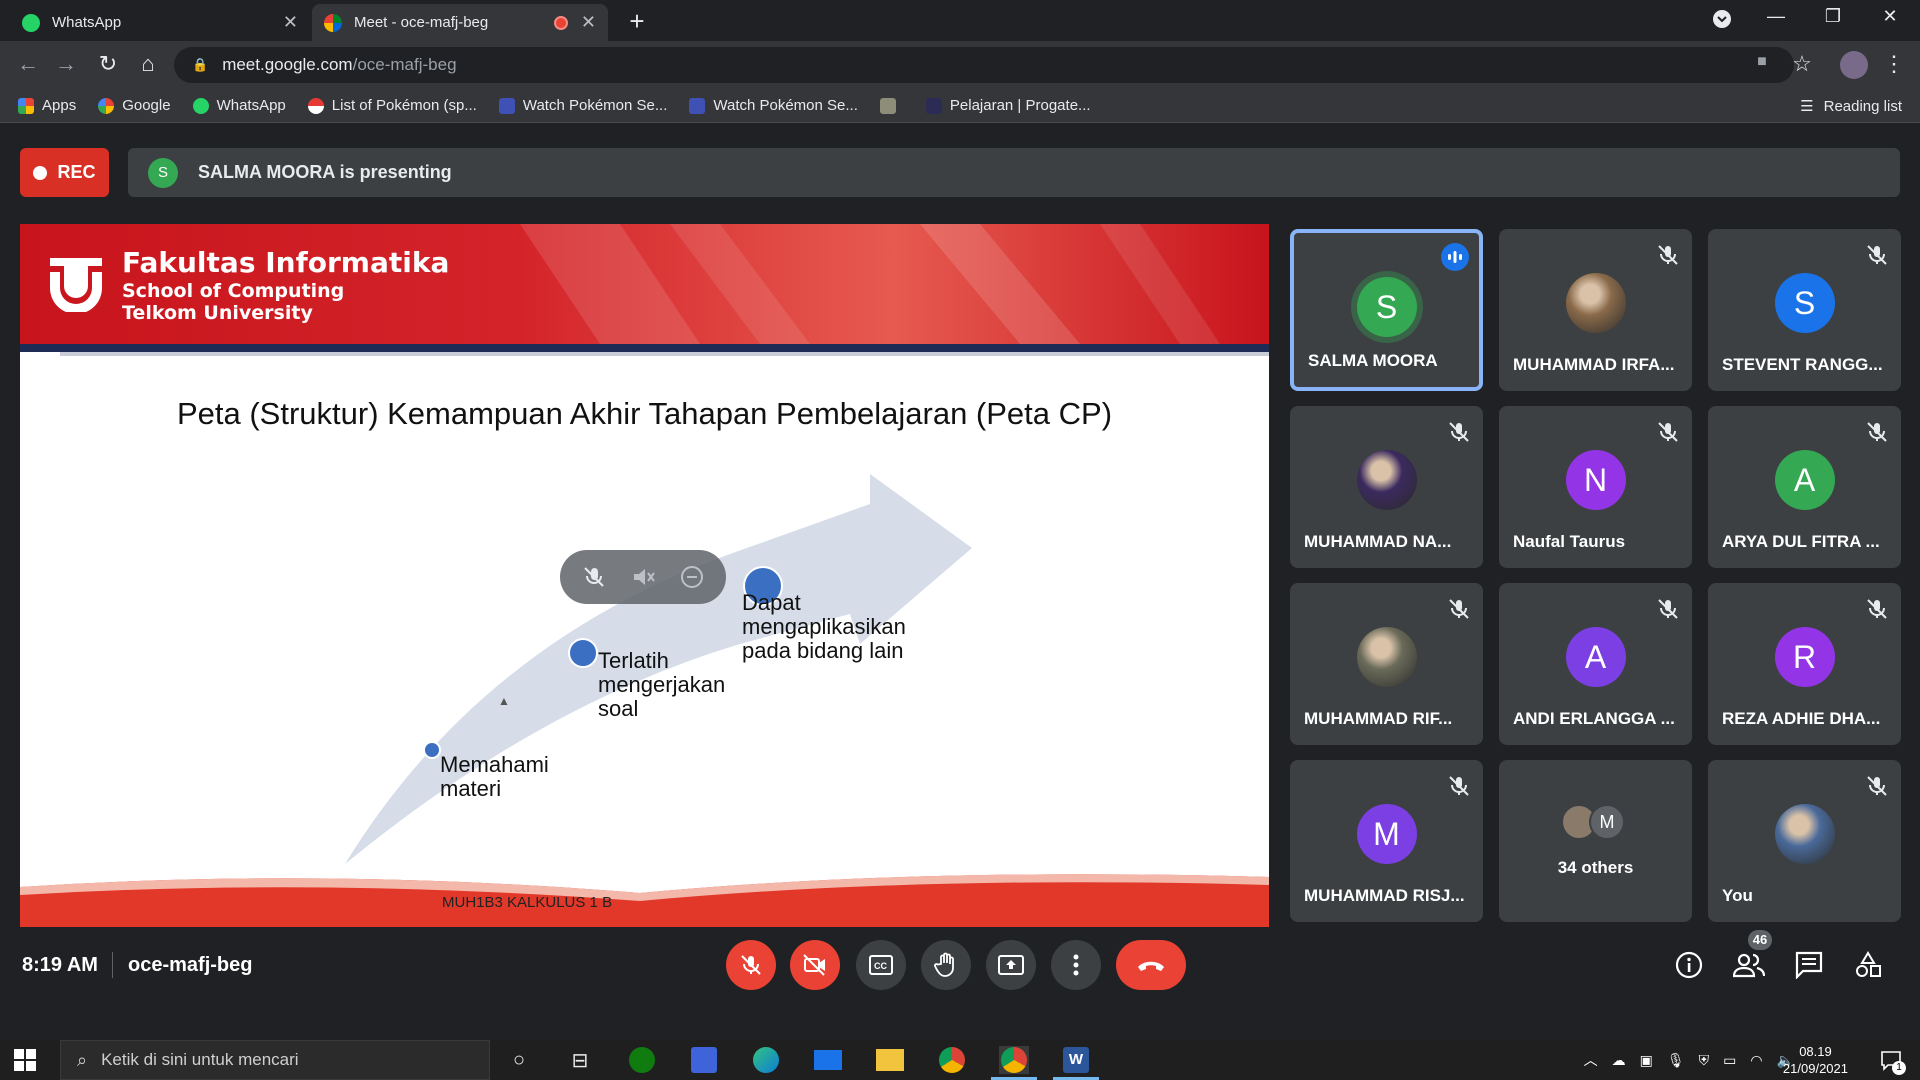 This screenshot has width=1920, height=1080. I want to click on app-icon, so click(704, 1060).